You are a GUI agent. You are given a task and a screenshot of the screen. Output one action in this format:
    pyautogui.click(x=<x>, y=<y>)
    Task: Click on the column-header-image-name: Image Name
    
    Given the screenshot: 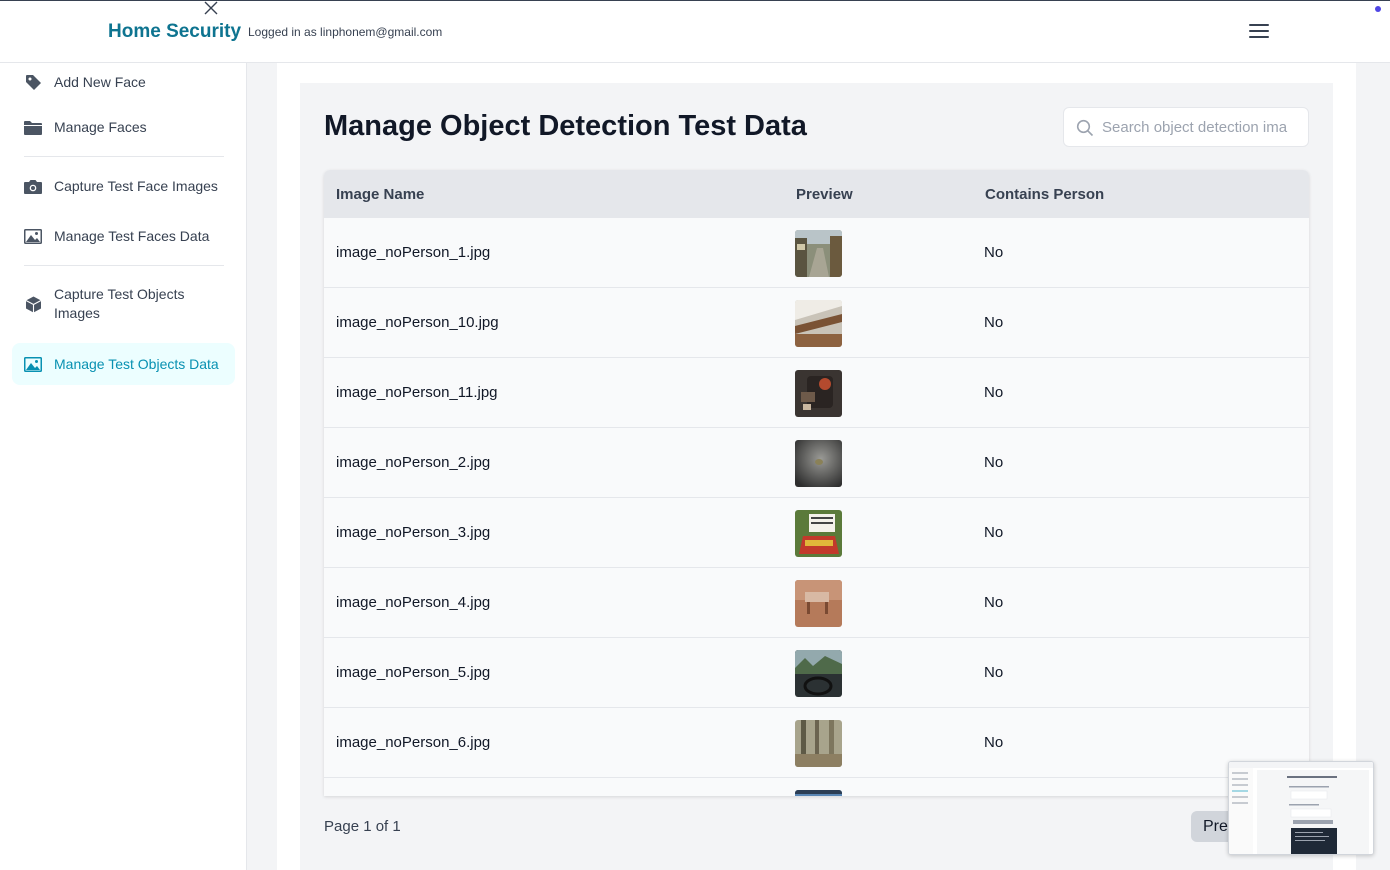 What is the action you would take?
    pyautogui.click(x=380, y=194)
    